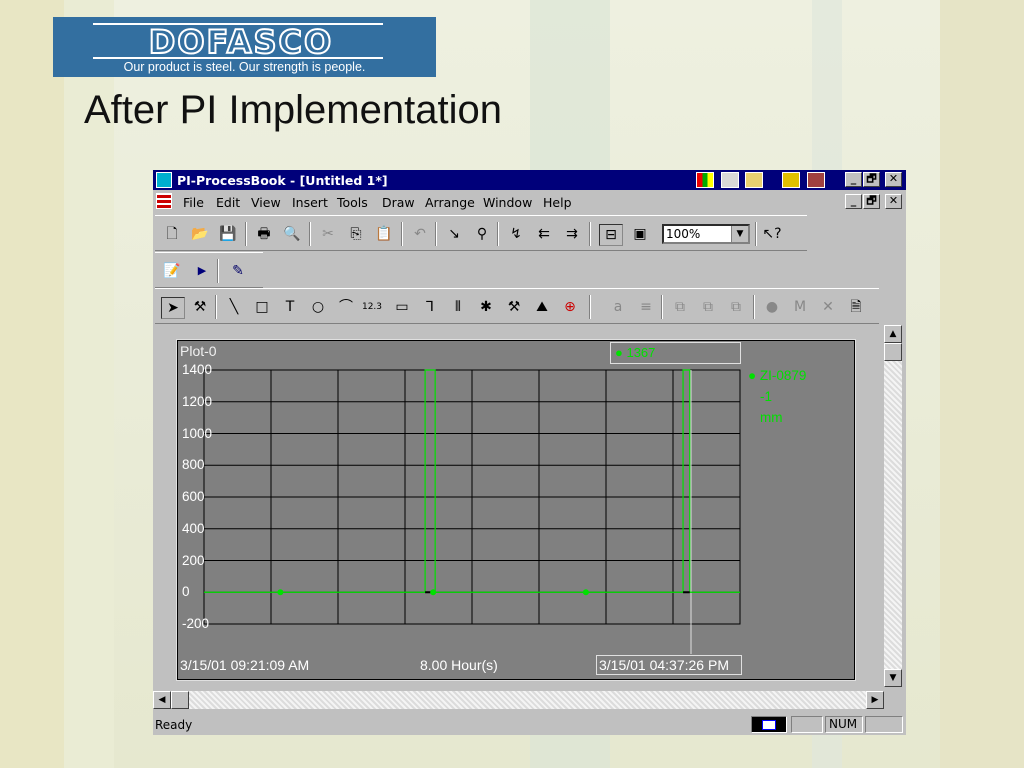  What do you see at coordinates (234, 307) in the screenshot?
I see `line-icon: ╲` at bounding box center [234, 307].